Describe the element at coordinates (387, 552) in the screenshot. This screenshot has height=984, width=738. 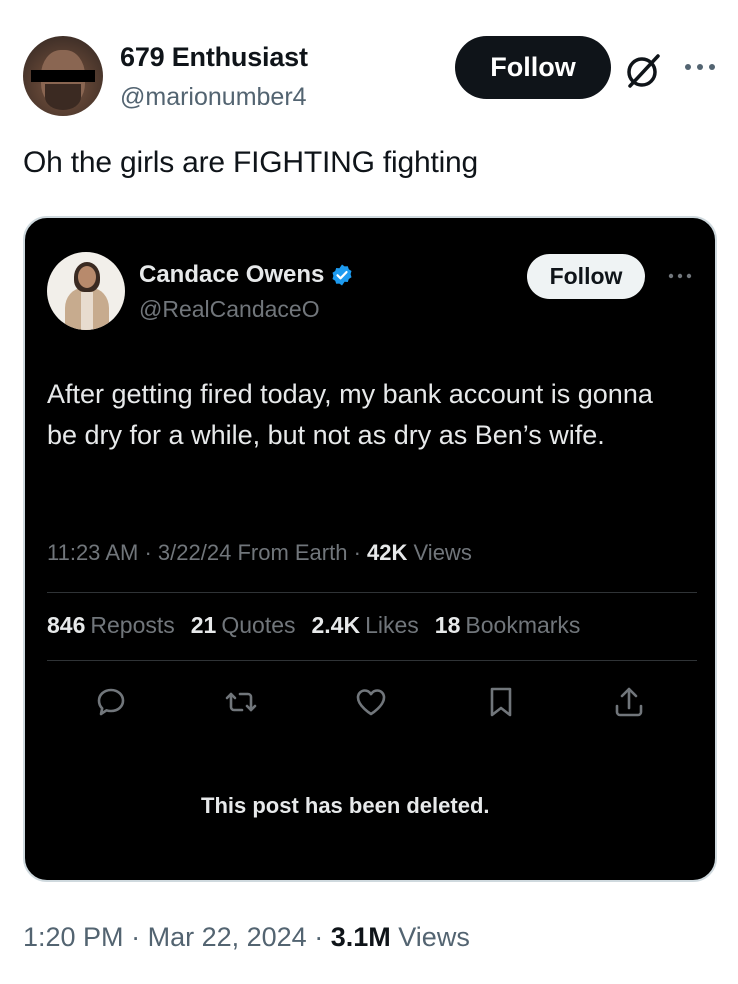
I see `quoted-views-count: 42K` at that location.